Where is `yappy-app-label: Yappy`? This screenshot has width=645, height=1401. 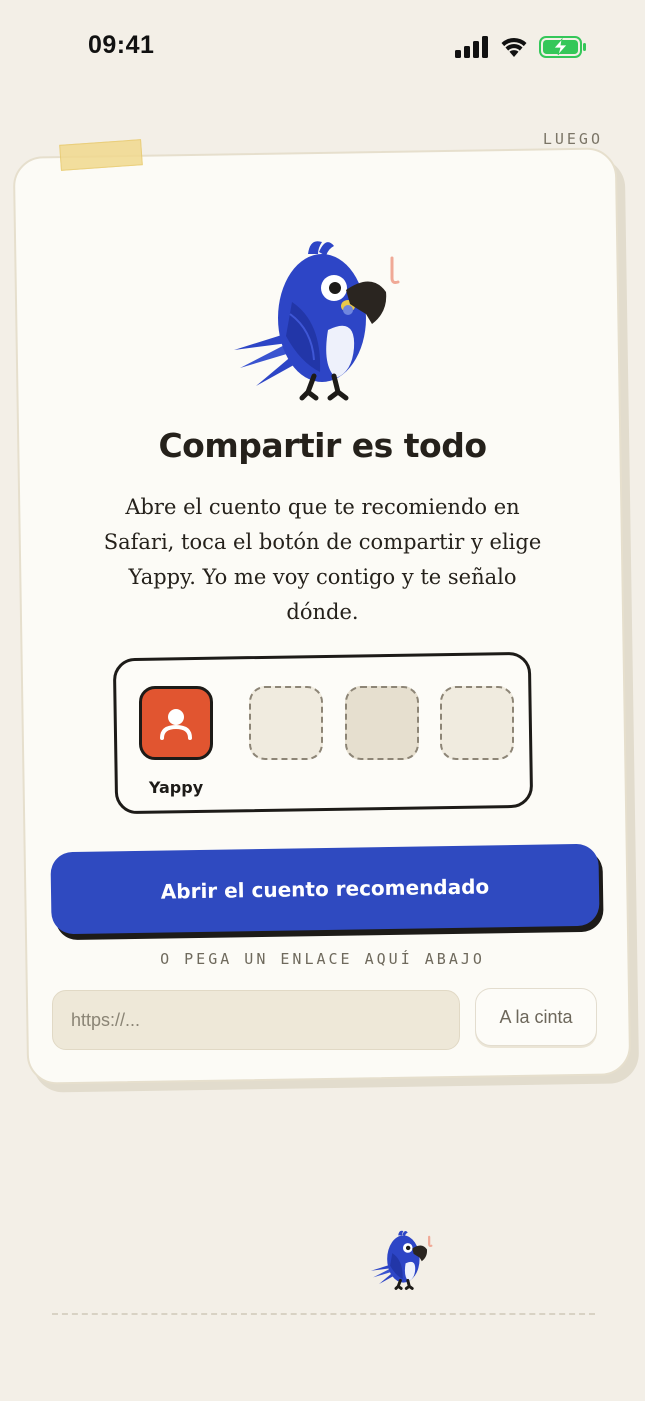
yappy-app-label: Yappy is located at coordinates (176, 787).